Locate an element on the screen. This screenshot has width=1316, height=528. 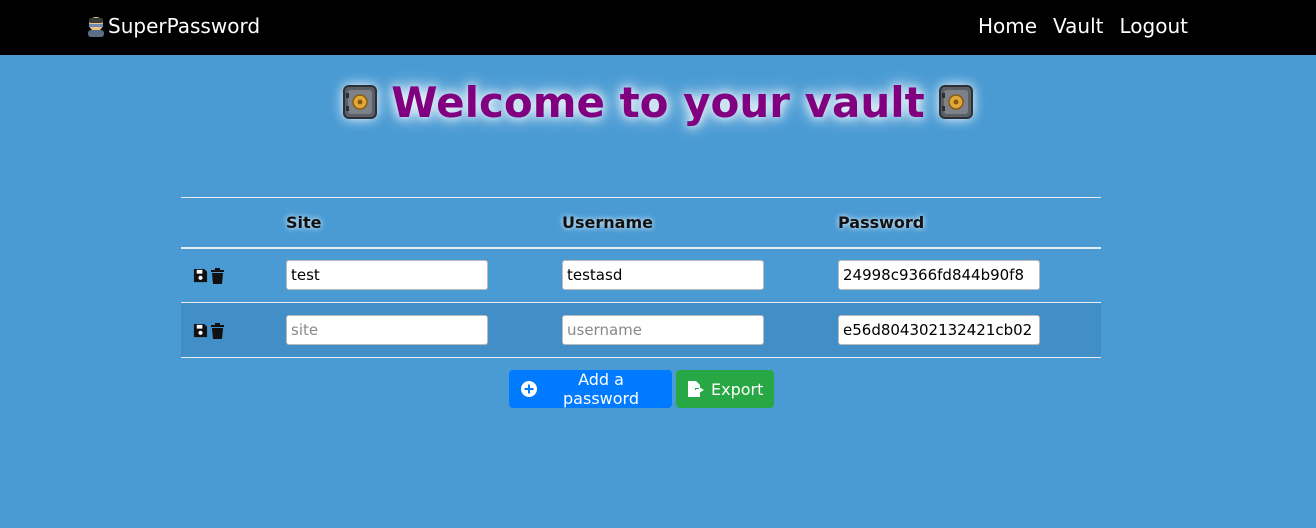
export-button: Export is located at coordinates (725, 389).